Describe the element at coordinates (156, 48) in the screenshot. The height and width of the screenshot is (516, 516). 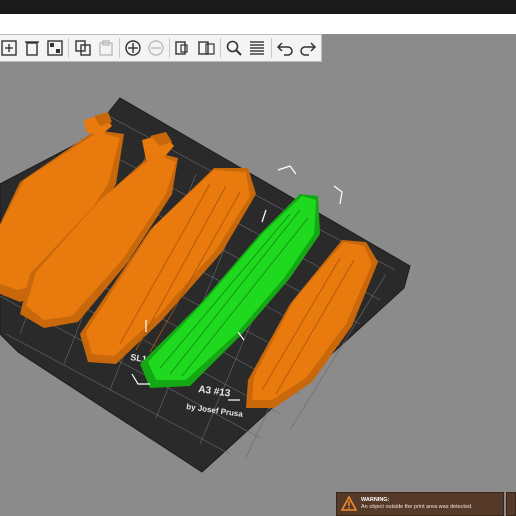
I see `remove-instance-icon` at that location.